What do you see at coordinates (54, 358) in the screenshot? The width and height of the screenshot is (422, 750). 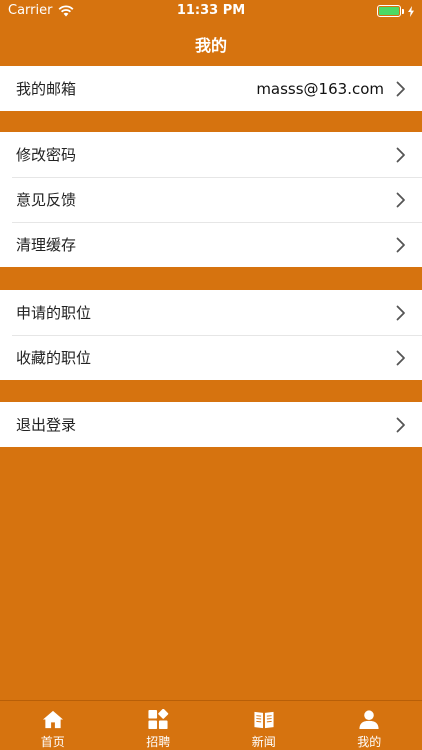 I see `row-label: 收藏的职位` at bounding box center [54, 358].